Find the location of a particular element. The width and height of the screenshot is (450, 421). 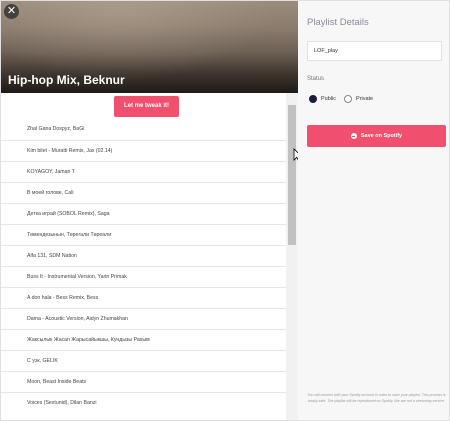

track-row: A don hala - Bess Remix, Bess is located at coordinates (143, 297).